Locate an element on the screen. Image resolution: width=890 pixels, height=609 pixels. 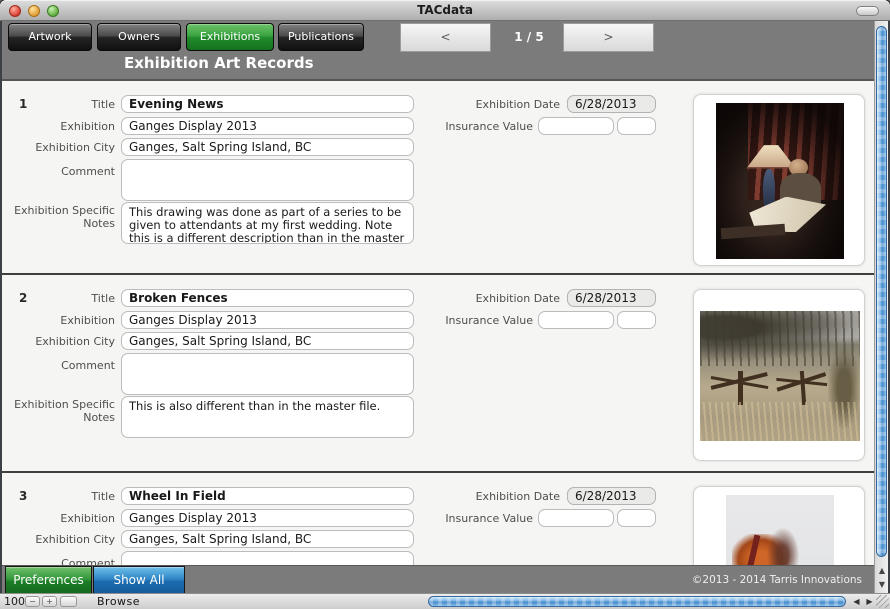
tree-shape is located at coordinates (783, 546).